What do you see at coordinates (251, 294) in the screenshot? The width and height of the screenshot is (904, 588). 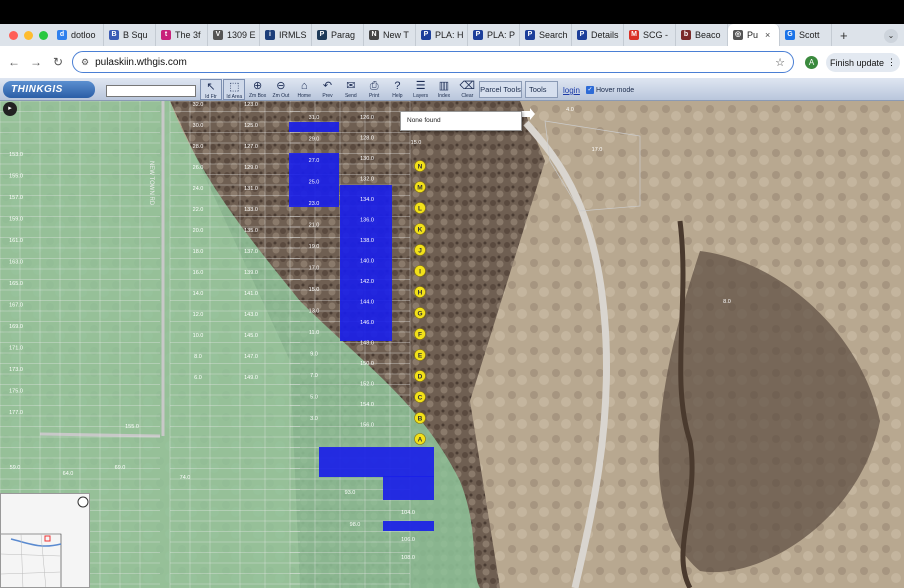 I see `parcel-number: 141.0` at bounding box center [251, 294].